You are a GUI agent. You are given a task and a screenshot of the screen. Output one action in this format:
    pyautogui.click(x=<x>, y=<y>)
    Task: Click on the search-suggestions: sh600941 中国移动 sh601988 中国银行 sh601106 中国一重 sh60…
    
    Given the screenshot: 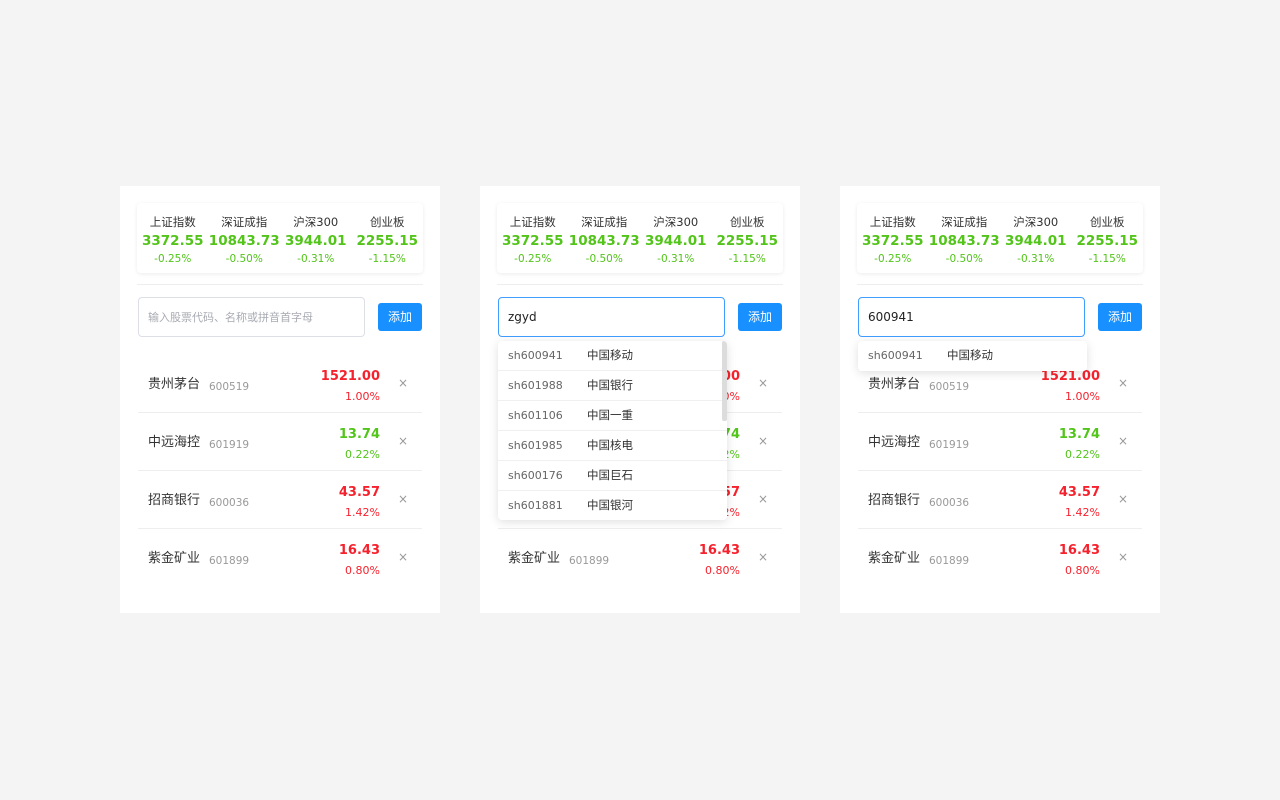 What is the action you would take?
    pyautogui.click(x=612, y=430)
    